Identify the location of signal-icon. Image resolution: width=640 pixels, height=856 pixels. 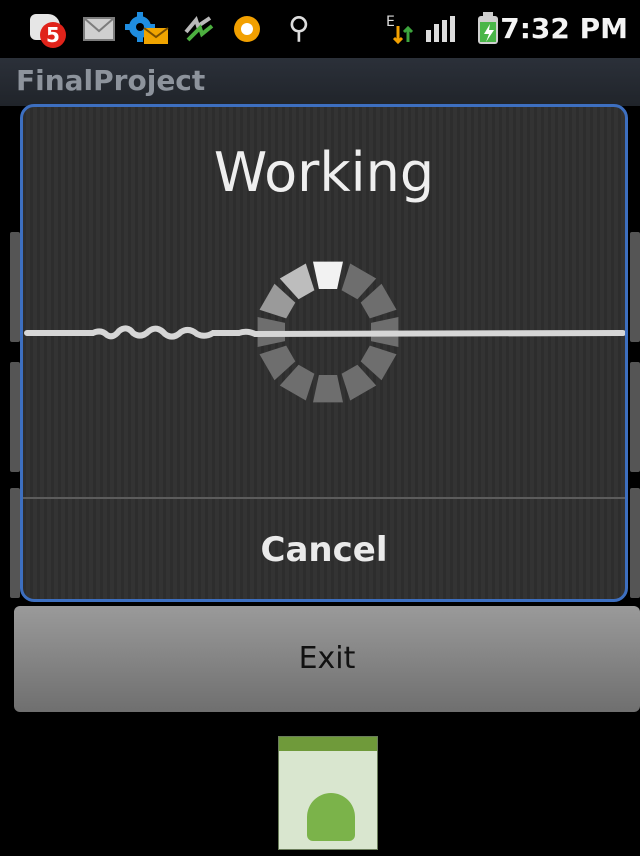
(442, 29).